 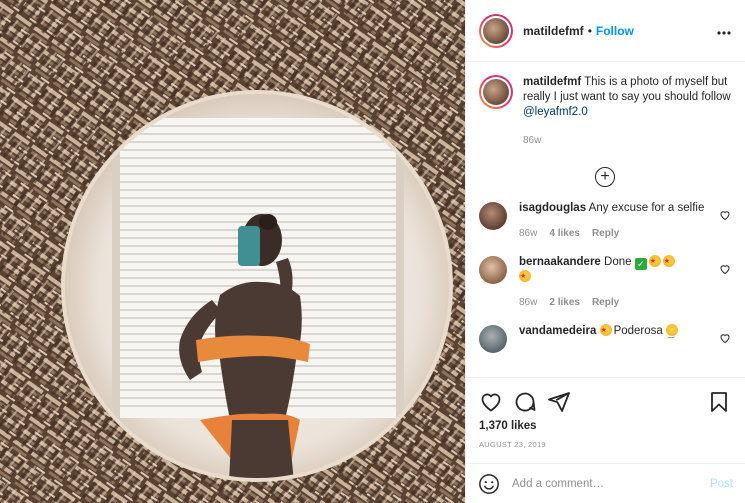 I want to click on comment-meta: 86w 2 likes Reply, so click(x=614, y=302).